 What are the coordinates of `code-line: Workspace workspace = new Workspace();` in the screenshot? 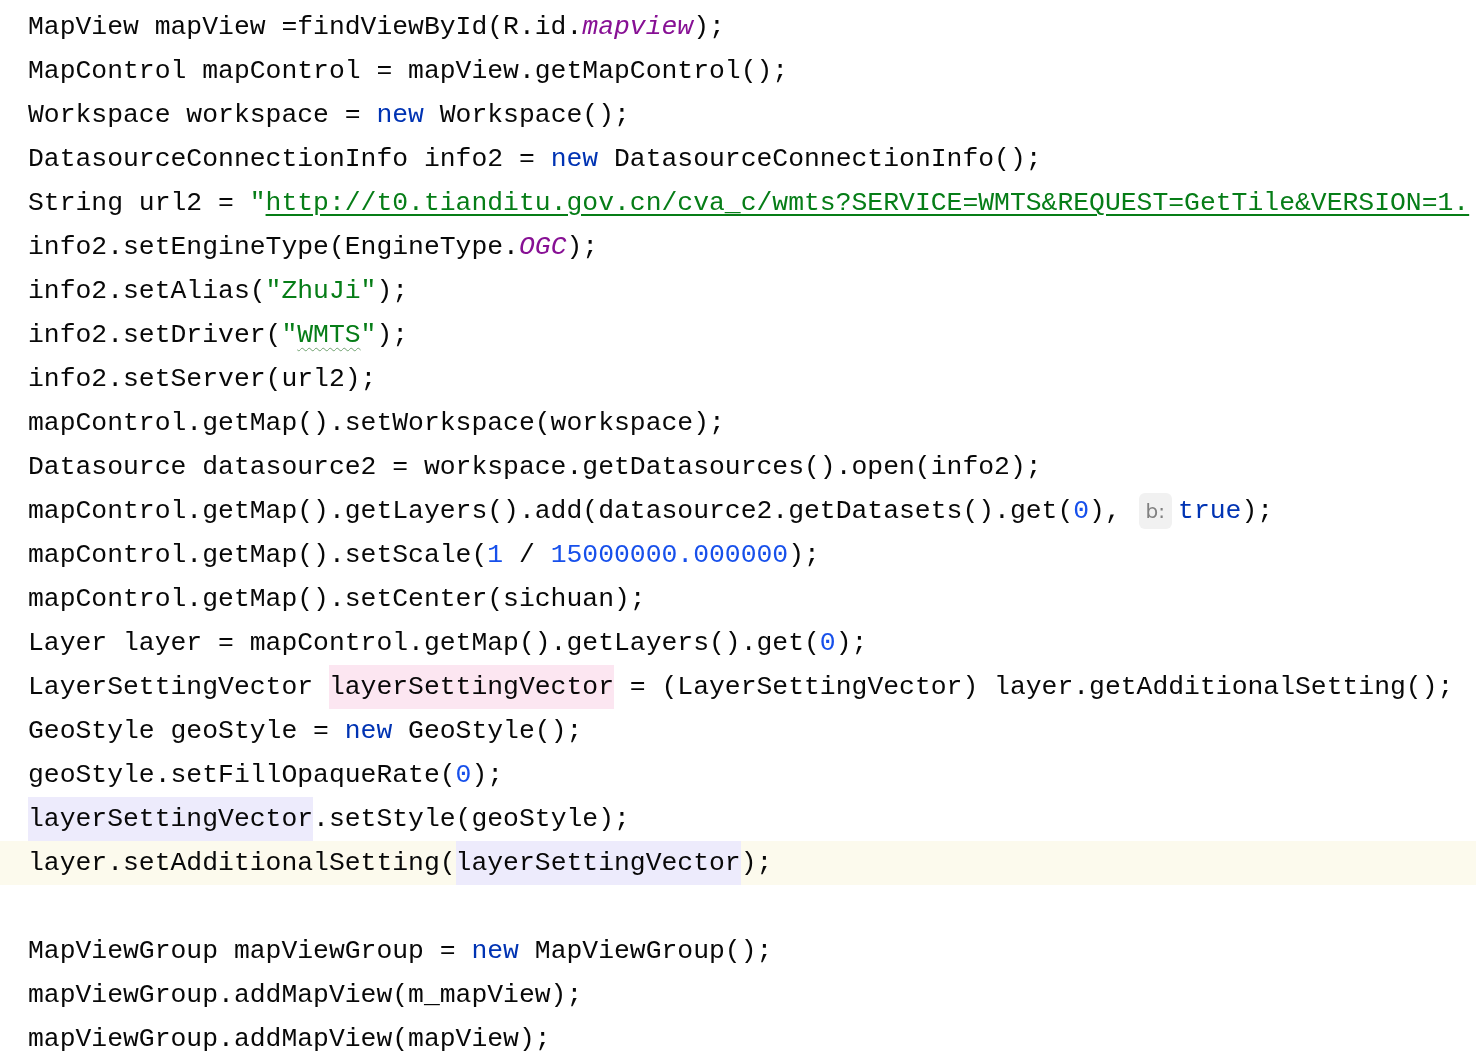 It's located at (329, 115).